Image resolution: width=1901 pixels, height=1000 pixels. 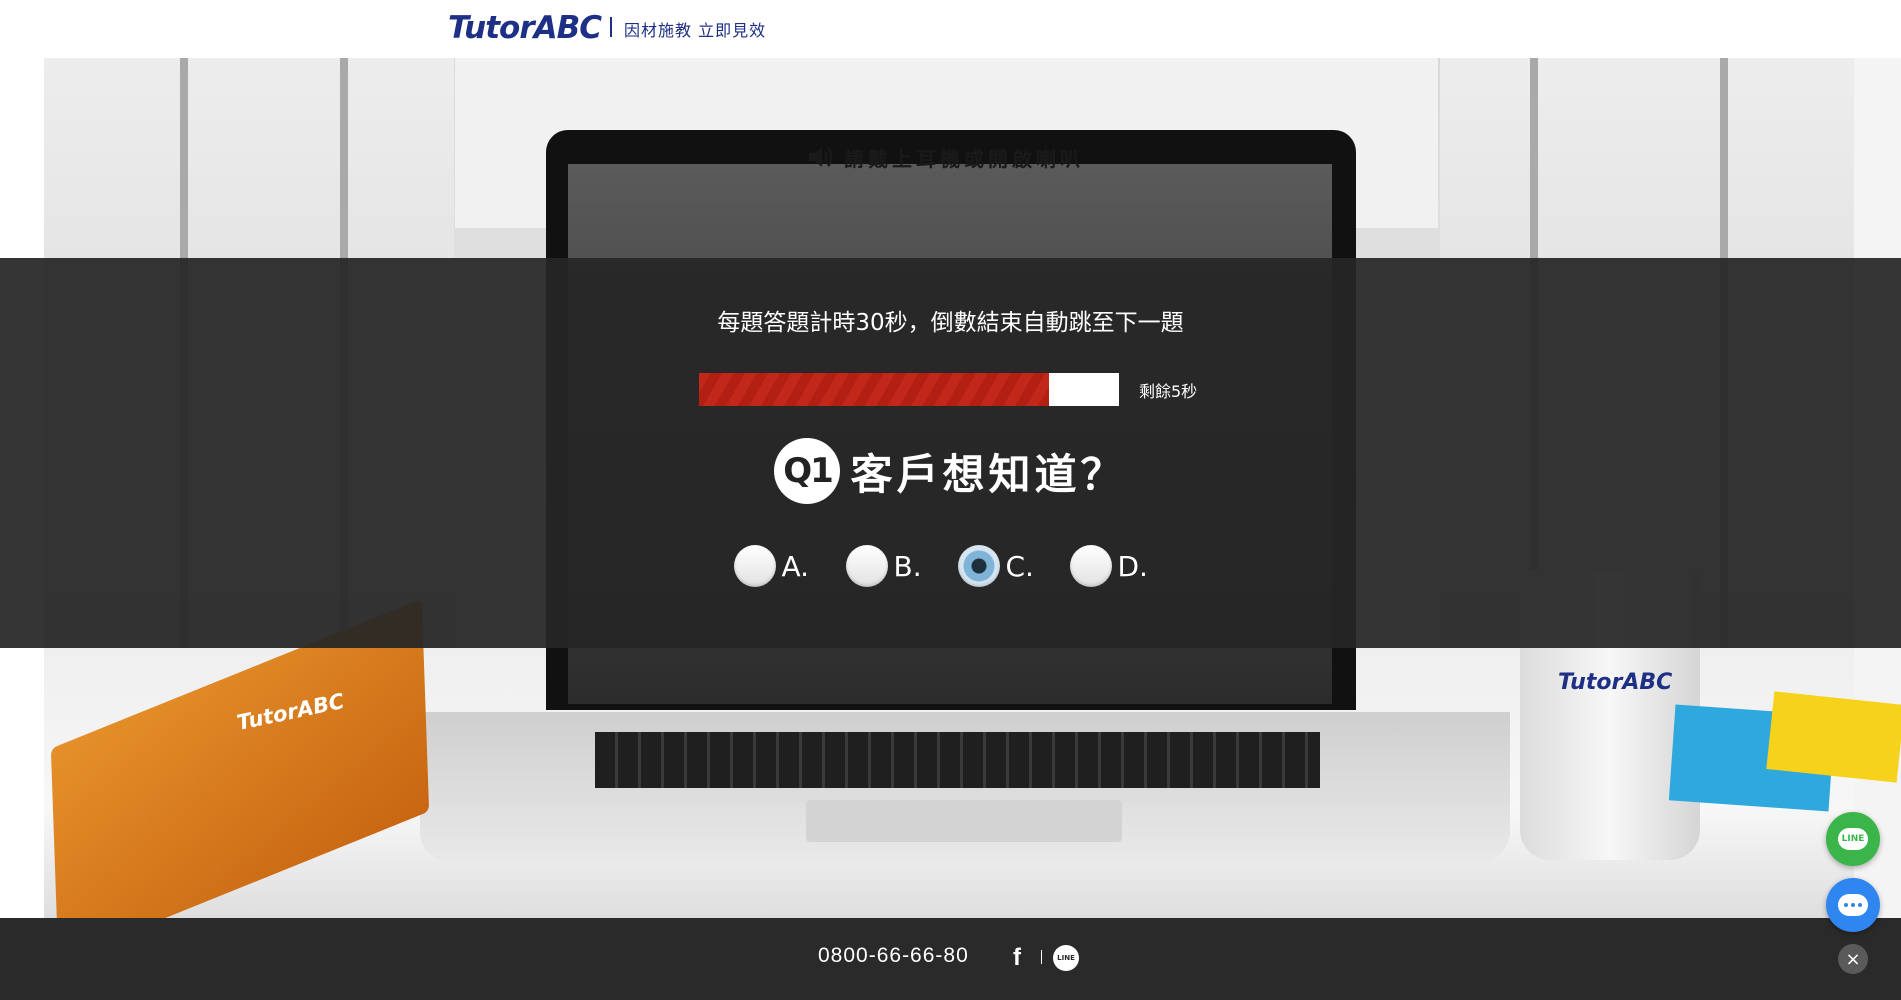 What do you see at coordinates (964, 158) in the screenshot?
I see `sound-notice-text: 請戴上耳機或開啟喇叭` at bounding box center [964, 158].